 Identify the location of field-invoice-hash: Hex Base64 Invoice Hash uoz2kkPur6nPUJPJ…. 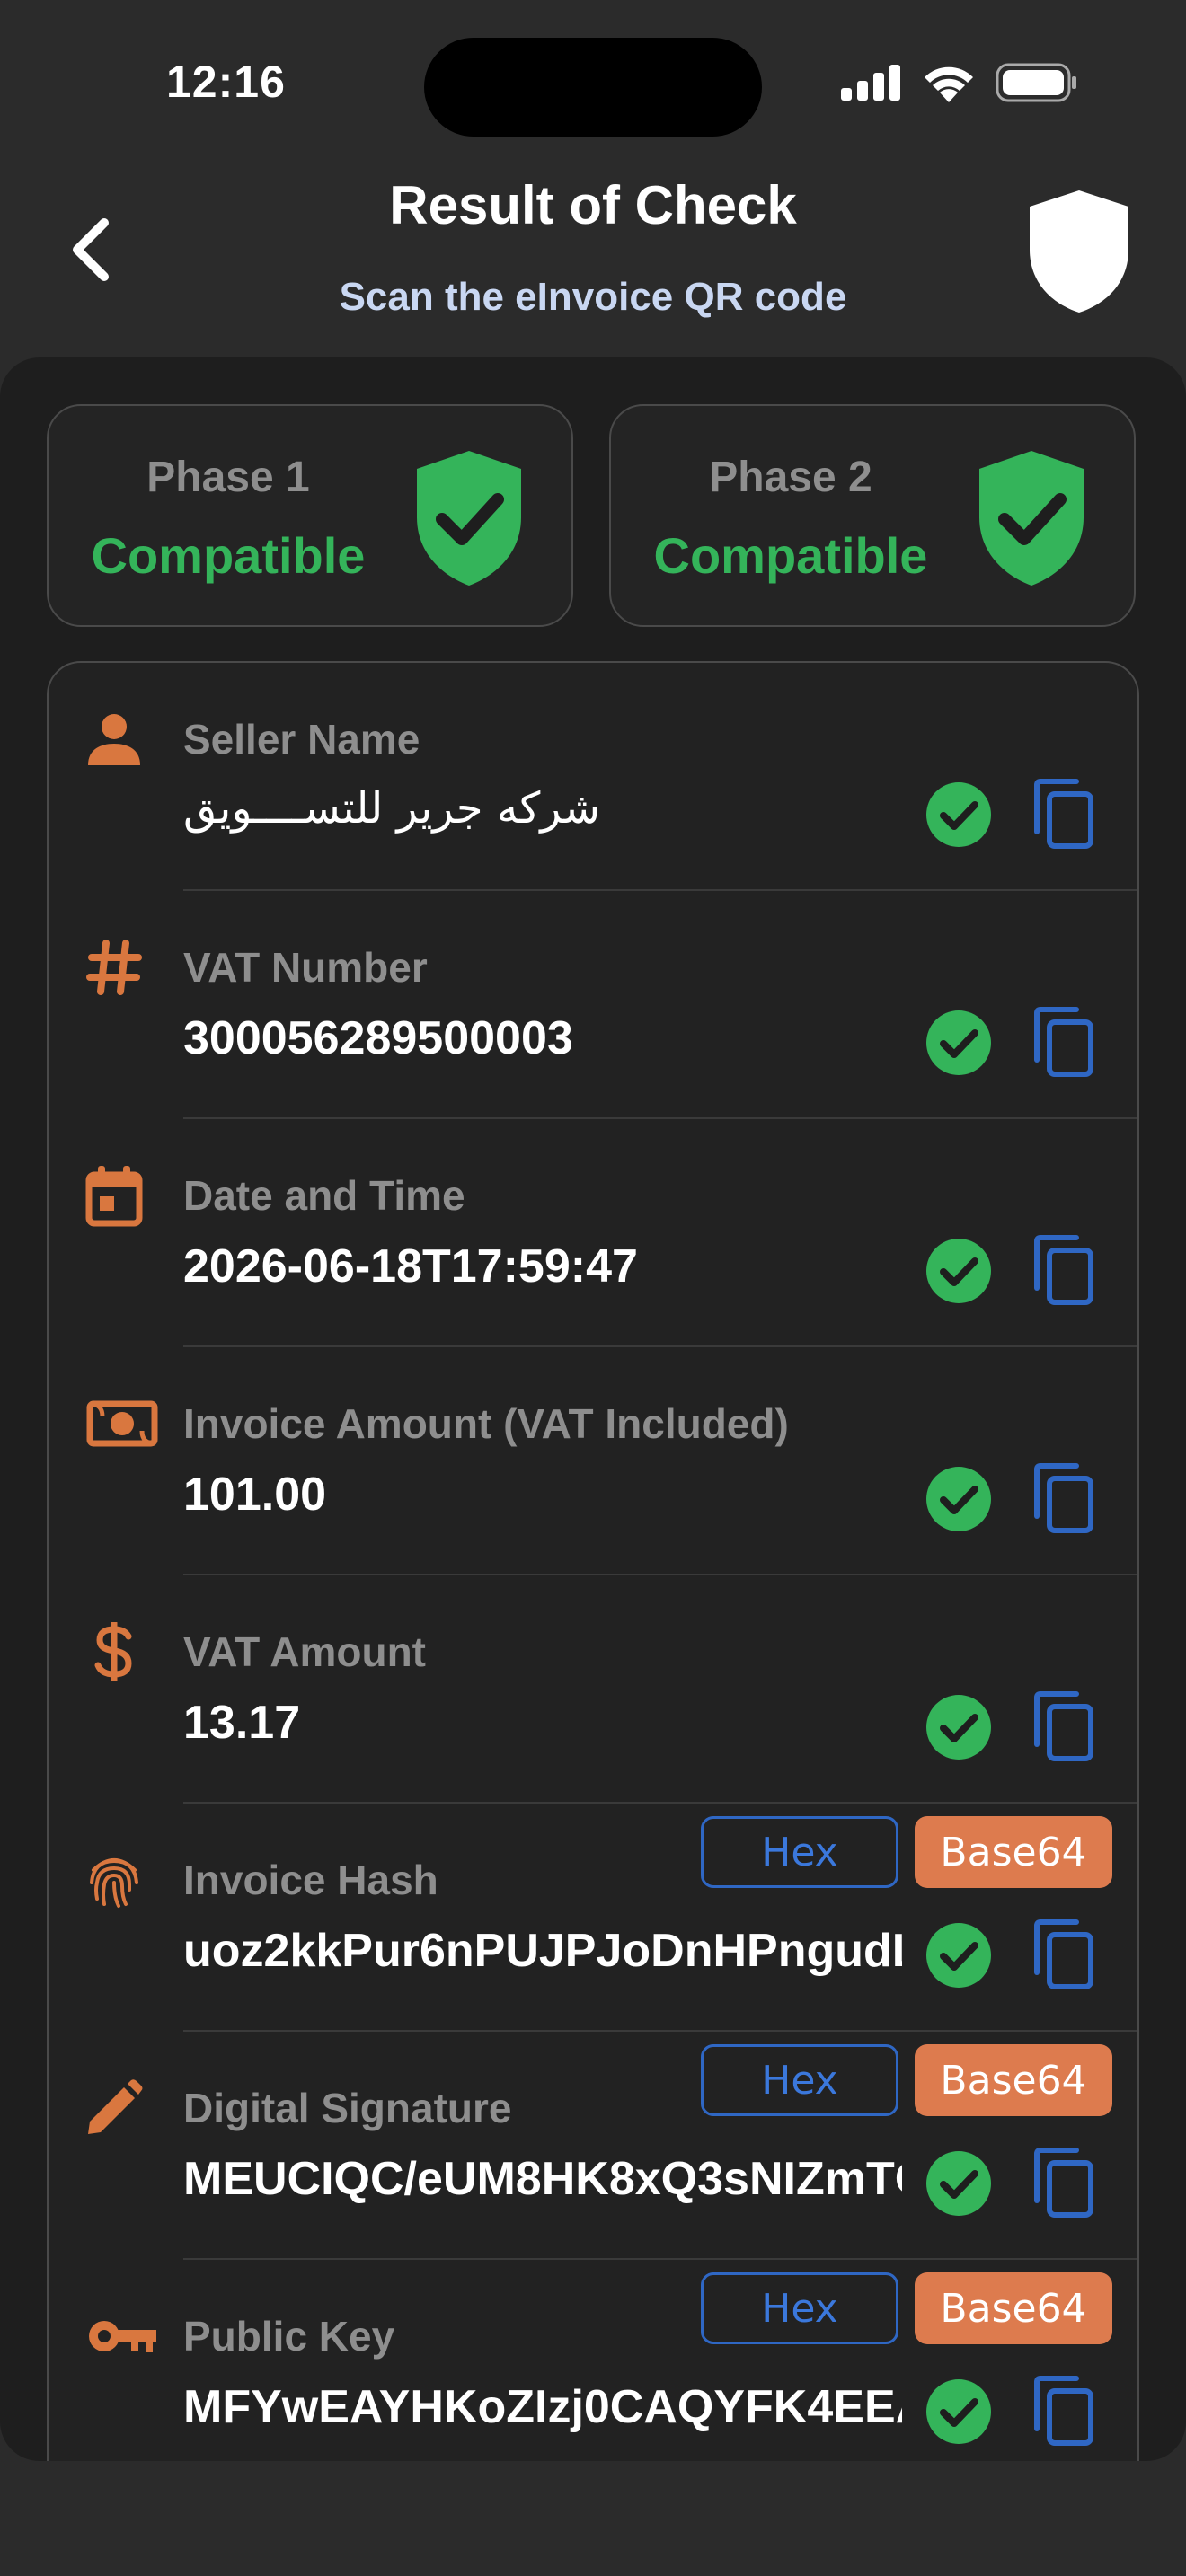
(593, 1918).